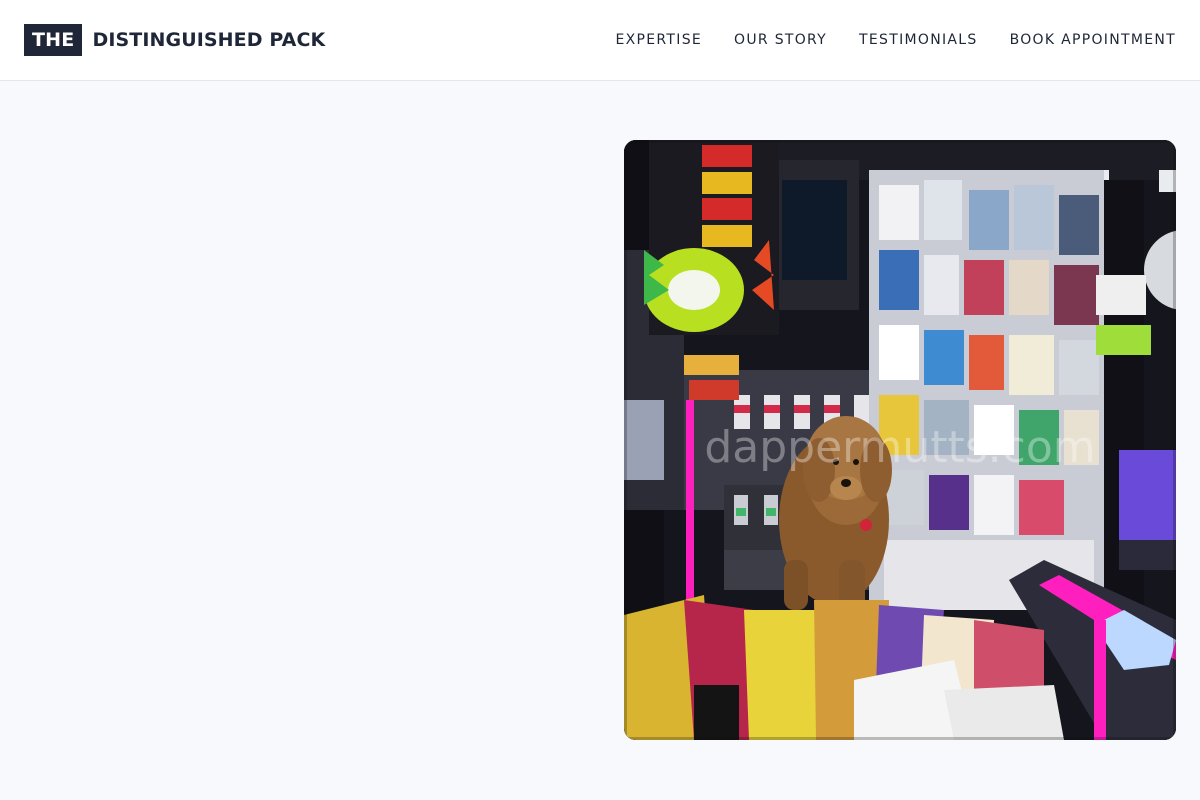  Describe the element at coordinates (918, 40) in the screenshot. I see `nav-testimonials: TESTIMONIALS` at that location.